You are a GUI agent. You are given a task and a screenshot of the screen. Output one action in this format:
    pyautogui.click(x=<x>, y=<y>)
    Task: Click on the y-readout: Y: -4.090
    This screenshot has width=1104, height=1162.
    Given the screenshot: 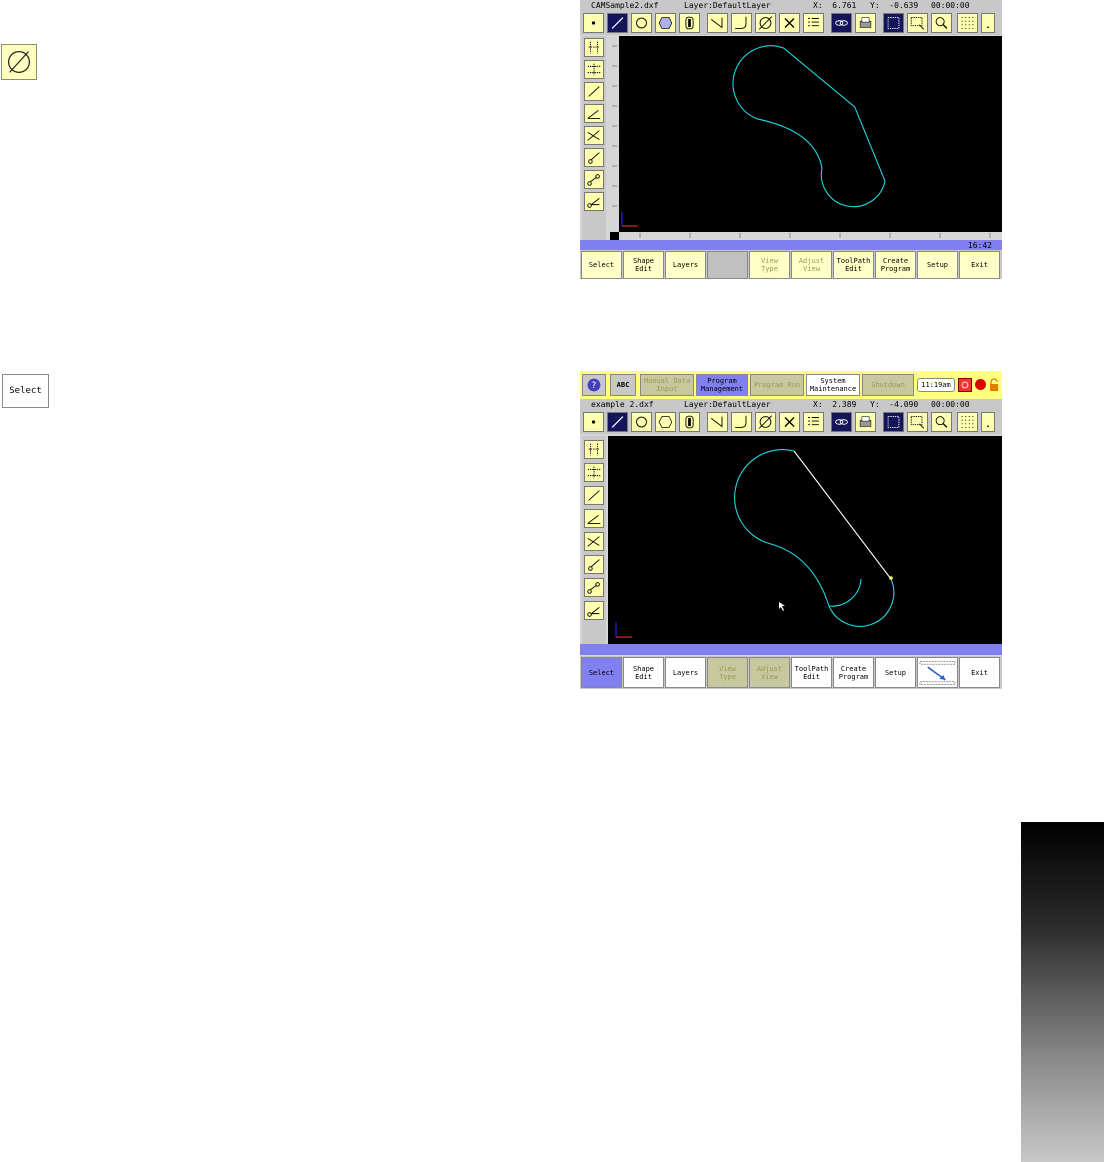 What is the action you would take?
    pyautogui.click(x=894, y=404)
    